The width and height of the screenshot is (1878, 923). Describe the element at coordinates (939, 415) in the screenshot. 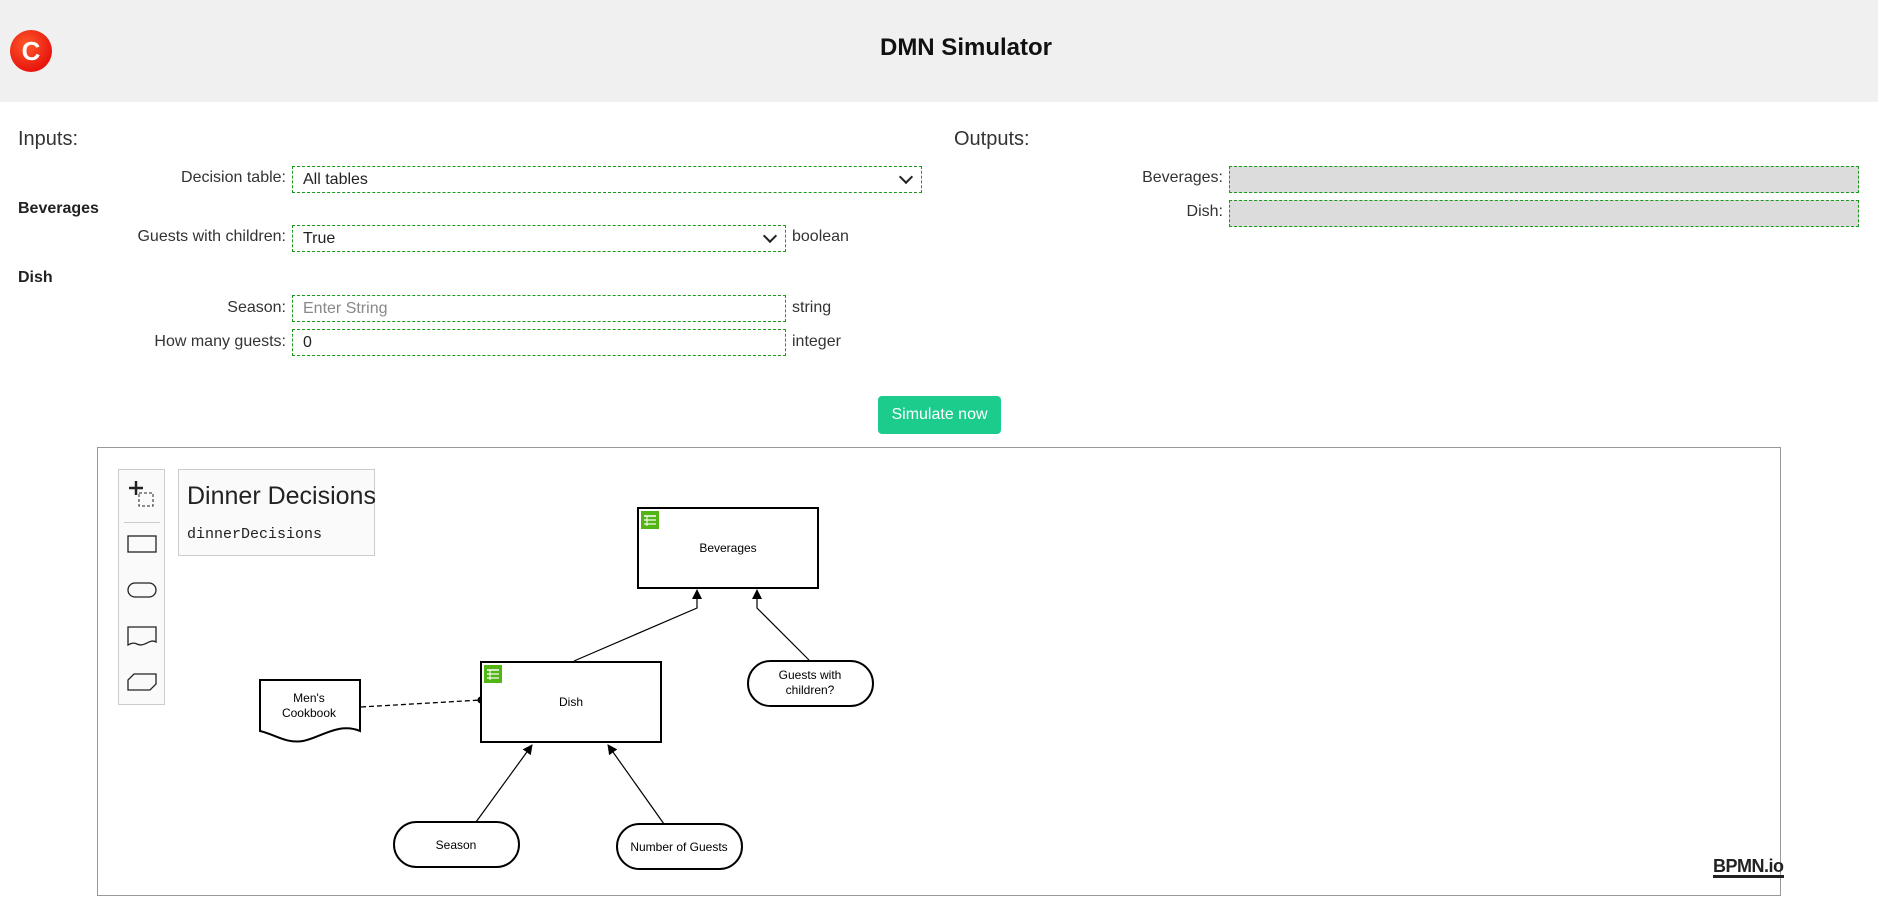

I see `simulate-now-button: Simulate now` at that location.